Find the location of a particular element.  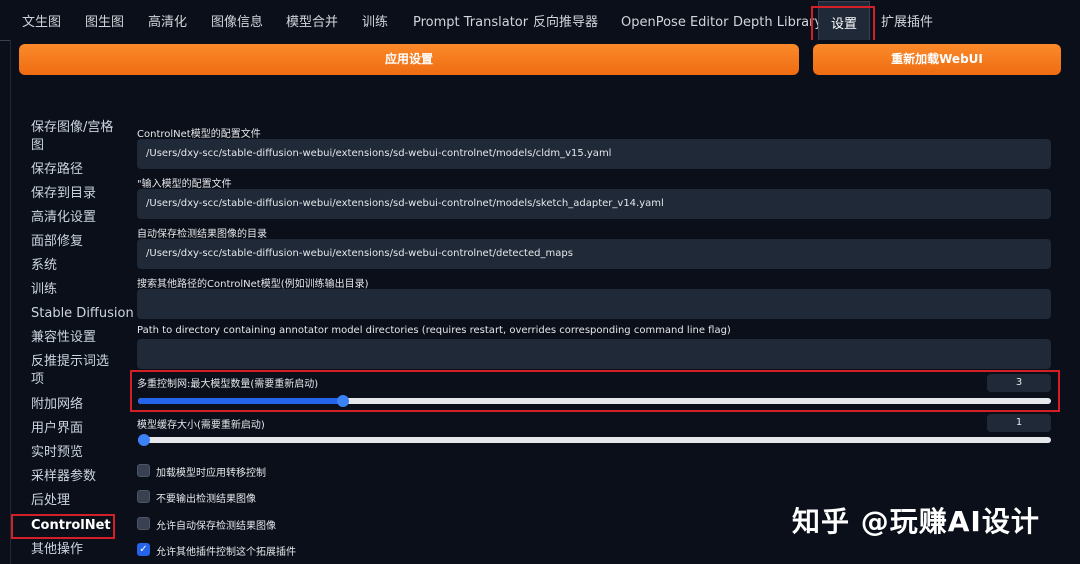

tab-train: 训练 is located at coordinates (375, 20).